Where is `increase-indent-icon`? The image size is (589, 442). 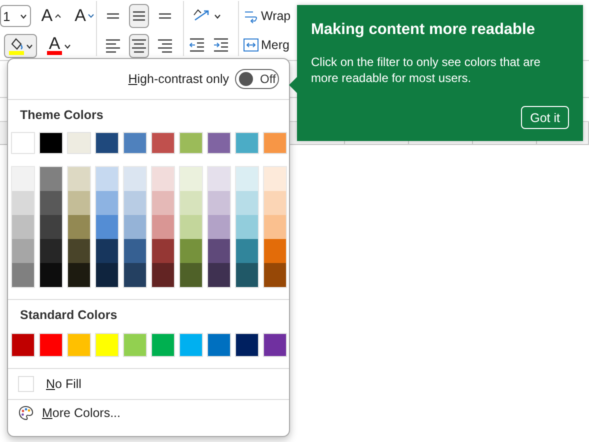
increase-indent-icon is located at coordinates (221, 45).